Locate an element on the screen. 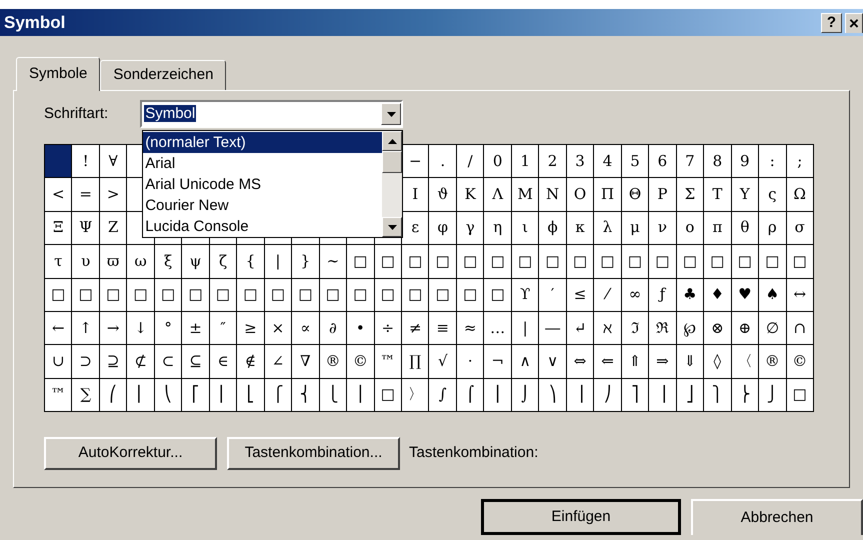  symbol-cell: 〈 is located at coordinates (745, 361).